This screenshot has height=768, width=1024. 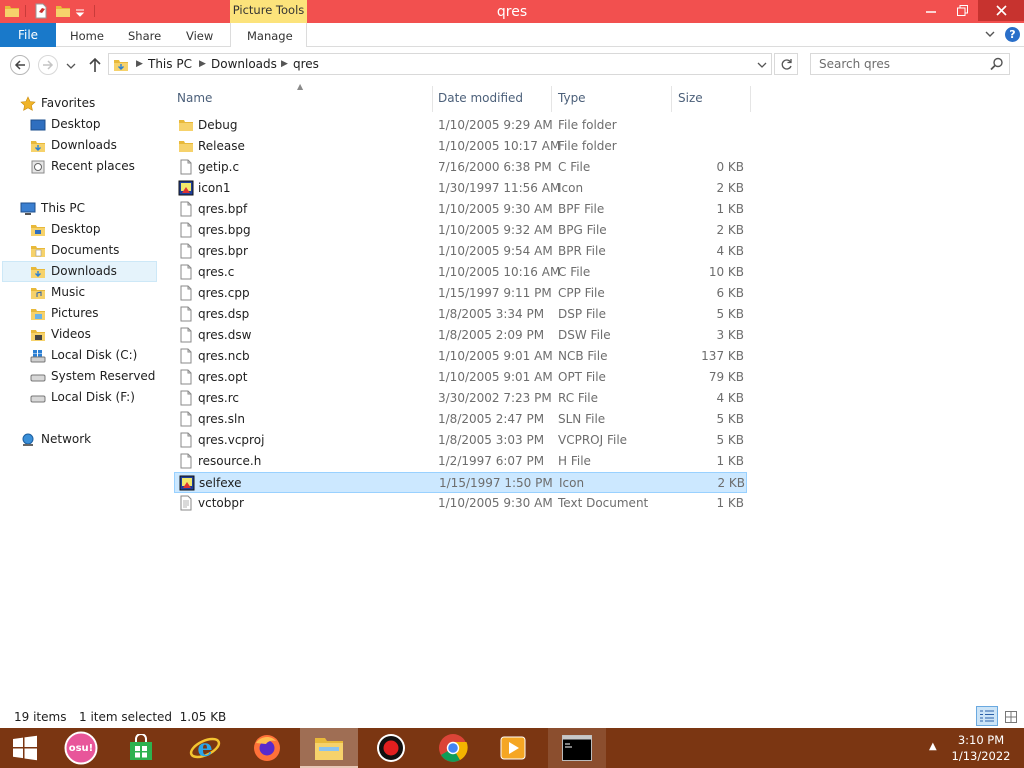 I want to click on file-row: qres.dsw 1/8/2005 2:09 PM DSW File 3 KB, so click(x=460, y=335).